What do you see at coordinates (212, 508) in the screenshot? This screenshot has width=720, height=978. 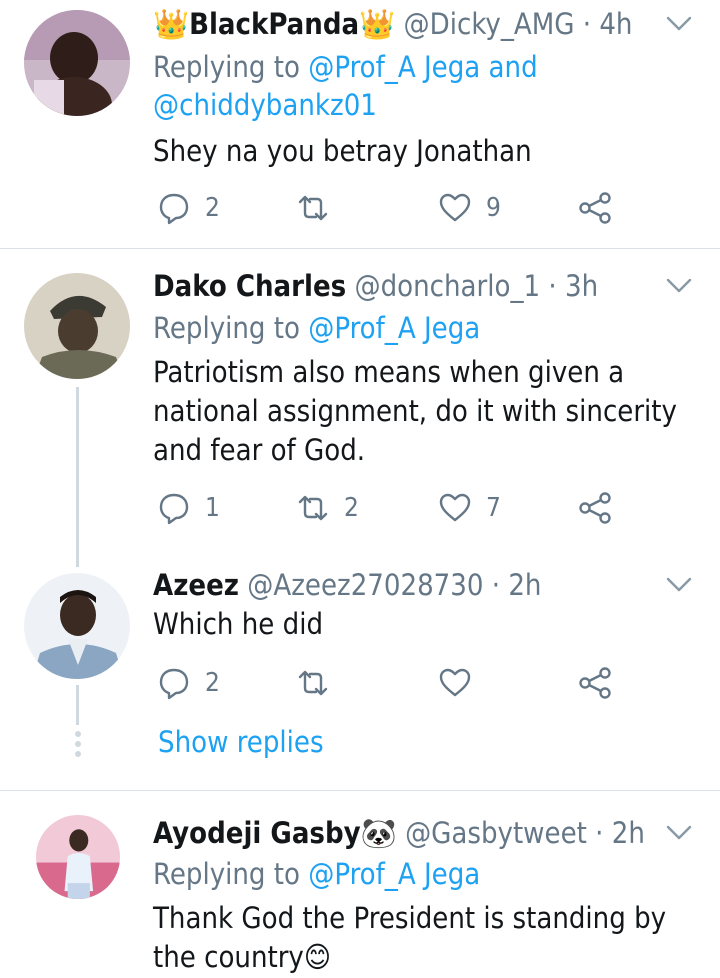 I see `reply-count: 1` at bounding box center [212, 508].